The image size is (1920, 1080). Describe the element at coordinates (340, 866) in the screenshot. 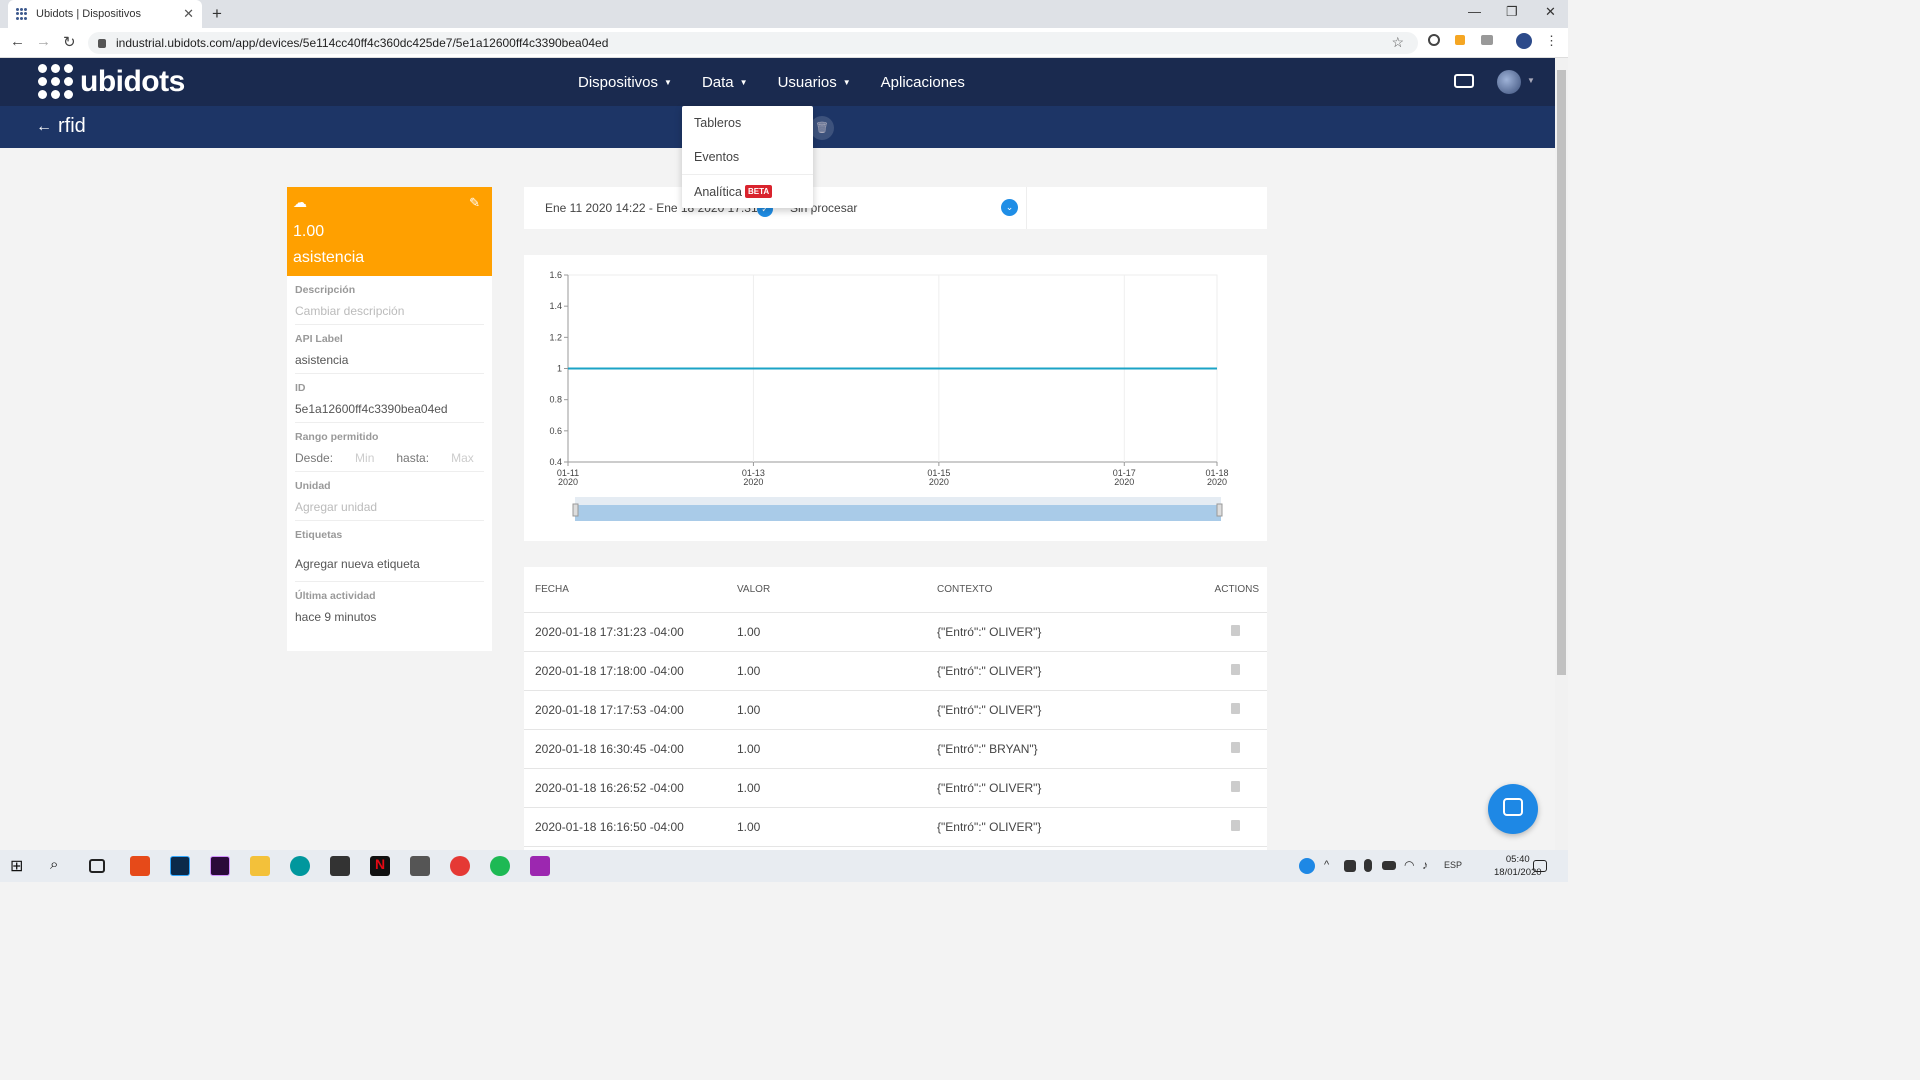

I see `store-icon` at that location.